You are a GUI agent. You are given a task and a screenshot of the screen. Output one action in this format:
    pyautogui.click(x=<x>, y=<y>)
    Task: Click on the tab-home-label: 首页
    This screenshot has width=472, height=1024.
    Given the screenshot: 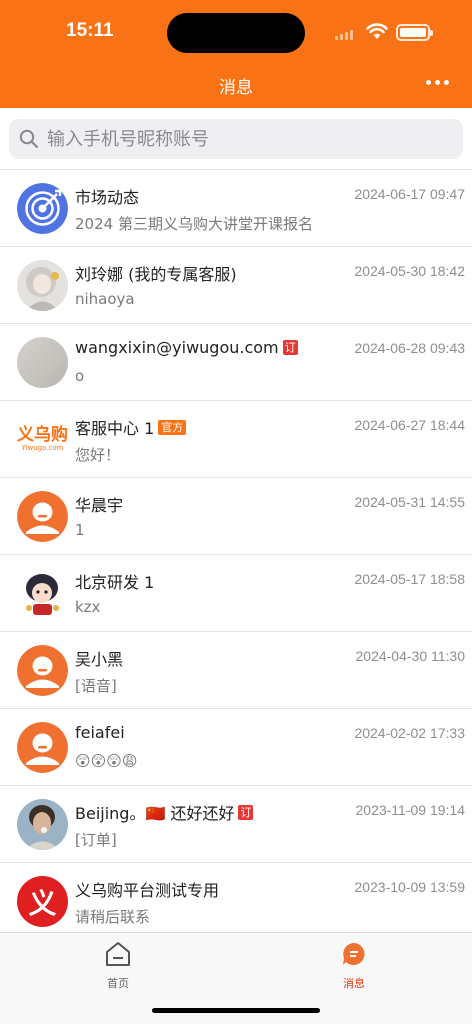 What is the action you would take?
    pyautogui.click(x=118, y=983)
    